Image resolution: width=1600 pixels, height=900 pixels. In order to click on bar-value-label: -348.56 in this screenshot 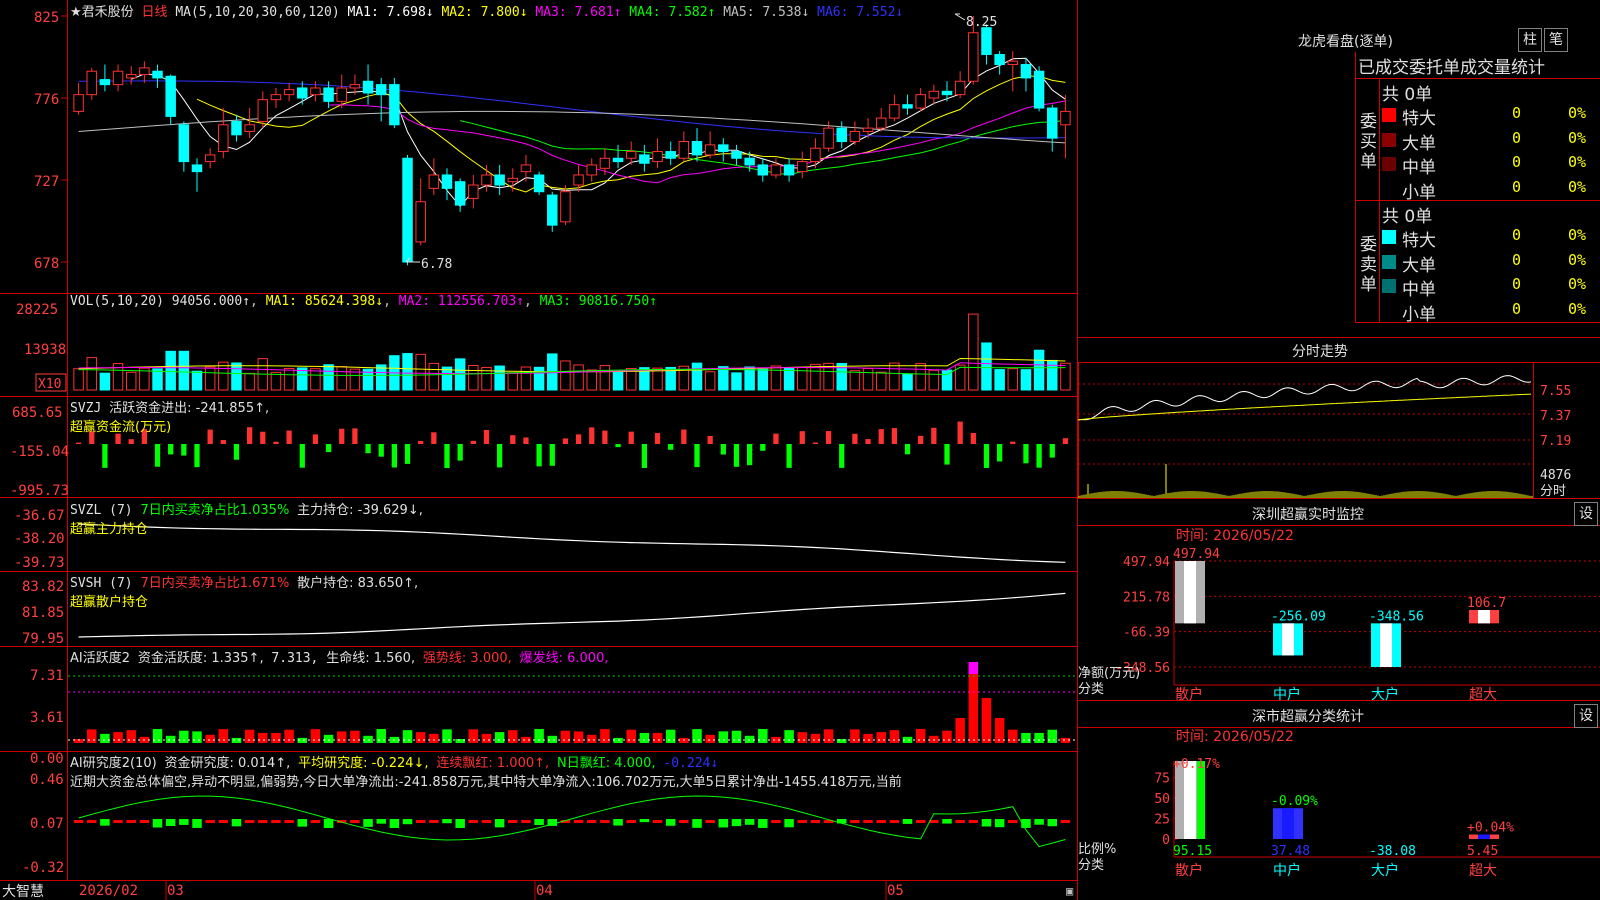, I will do `click(1396, 616)`.